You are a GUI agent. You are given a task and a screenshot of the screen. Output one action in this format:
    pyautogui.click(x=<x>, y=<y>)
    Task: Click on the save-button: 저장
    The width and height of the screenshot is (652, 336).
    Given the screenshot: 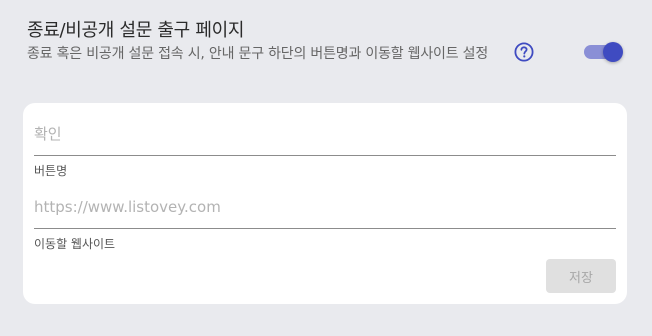 What is the action you would take?
    pyautogui.click(x=581, y=276)
    